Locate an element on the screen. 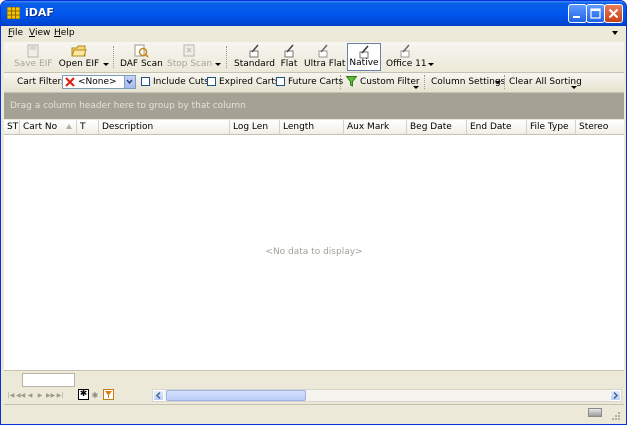 The width and height of the screenshot is (629, 427). toolbar-separator is located at coordinates (114, 57).